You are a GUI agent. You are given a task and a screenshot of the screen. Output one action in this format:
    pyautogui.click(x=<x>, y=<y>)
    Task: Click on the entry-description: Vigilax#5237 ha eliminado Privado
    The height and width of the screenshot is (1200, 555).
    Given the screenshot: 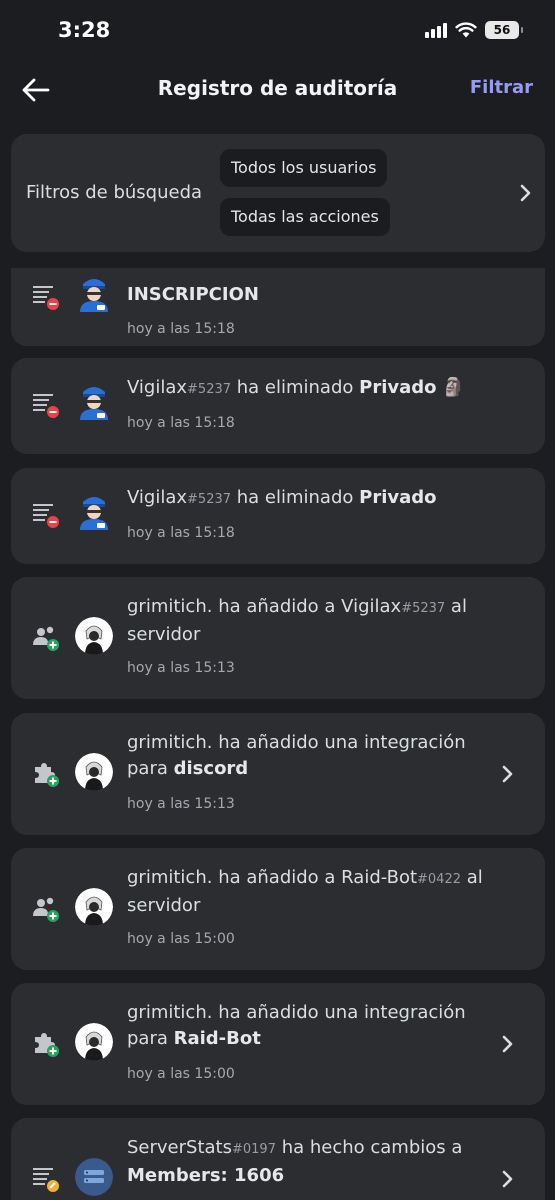 What is the action you would take?
    pyautogui.click(x=282, y=497)
    